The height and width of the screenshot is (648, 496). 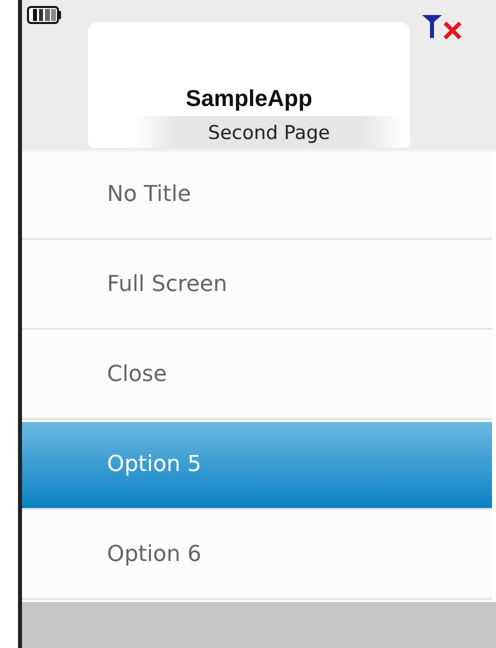 I want to click on battery-icon, so click(x=44, y=15).